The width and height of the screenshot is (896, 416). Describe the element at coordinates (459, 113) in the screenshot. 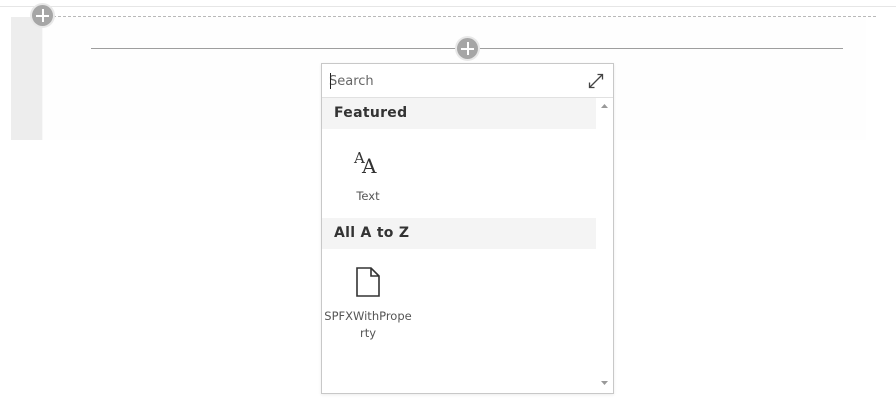

I see `group-header-featured: Featured` at that location.